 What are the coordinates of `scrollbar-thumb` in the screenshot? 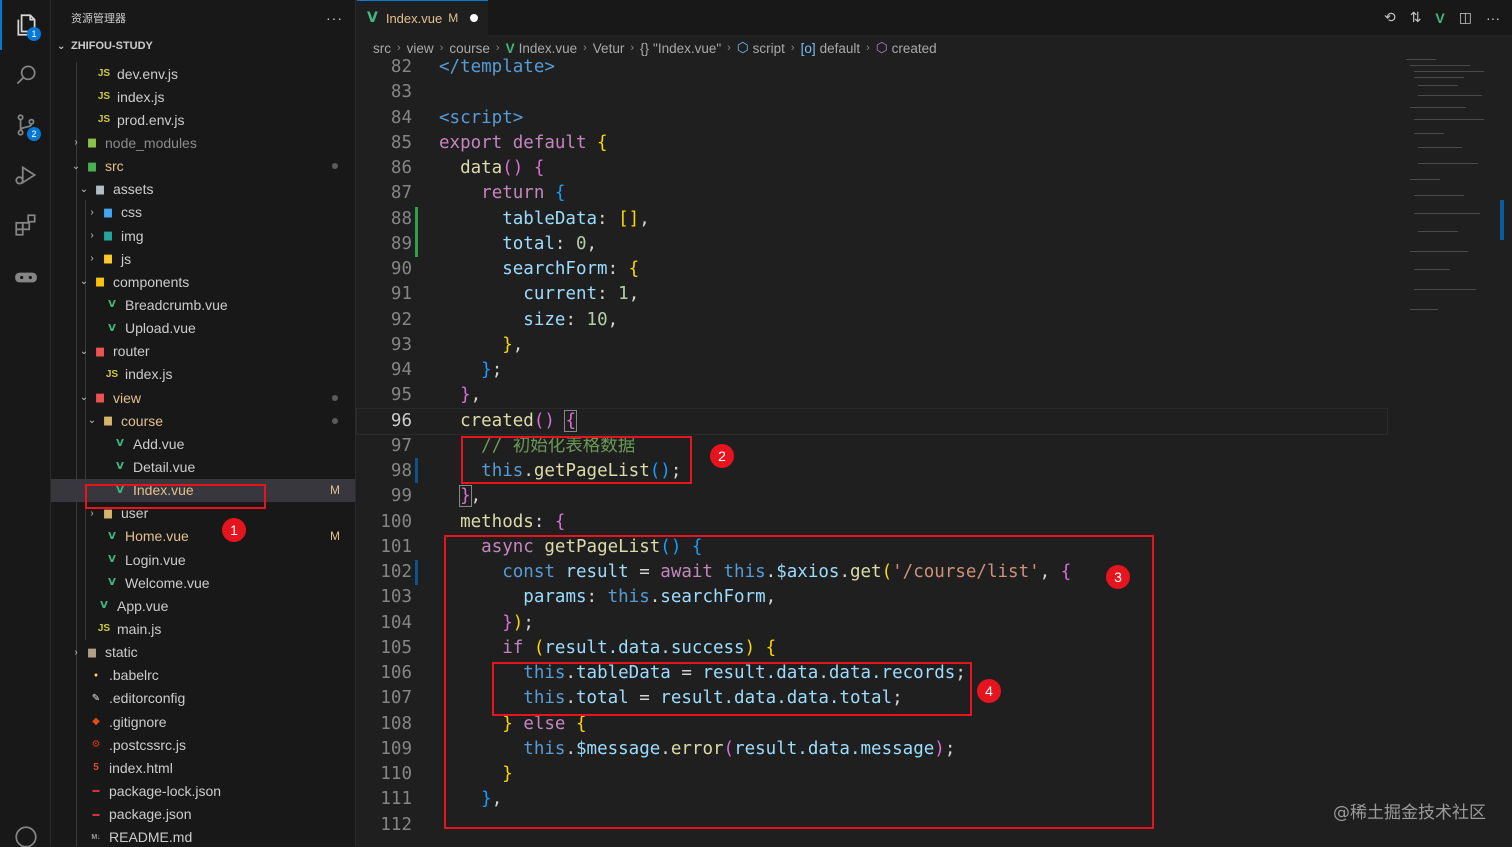 It's located at (1502, 220).